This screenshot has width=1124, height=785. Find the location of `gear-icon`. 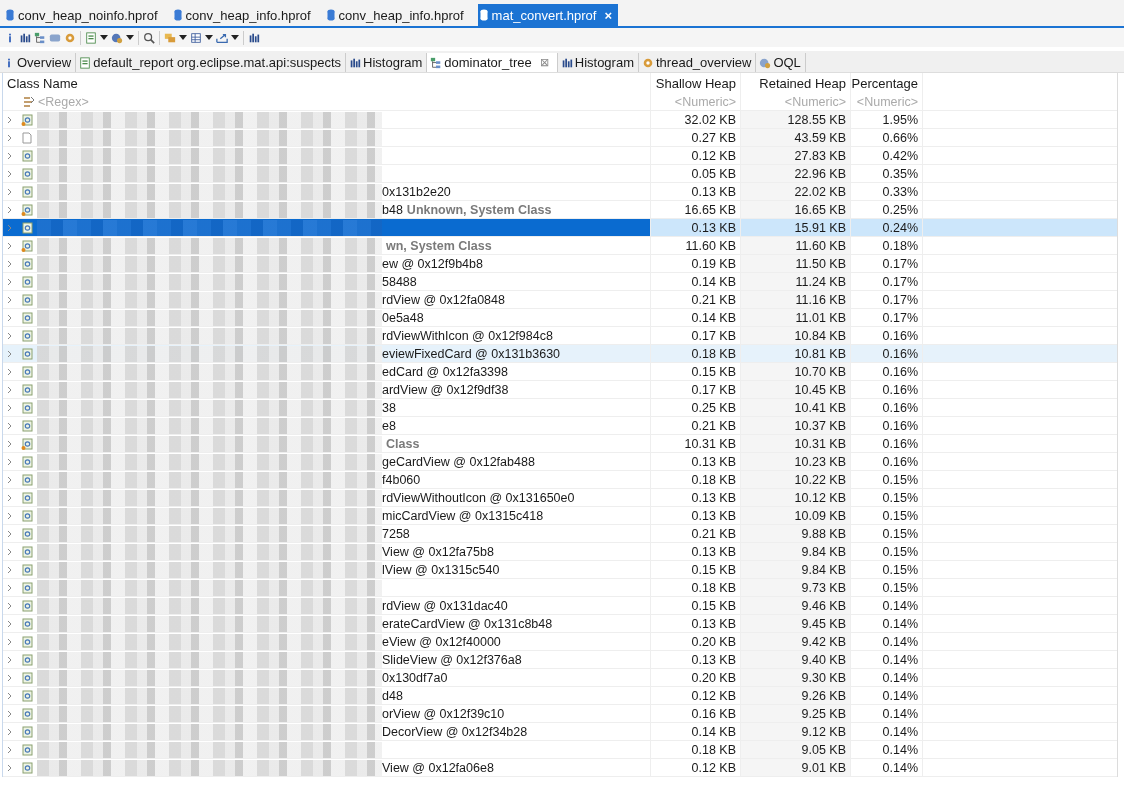

gear-icon is located at coordinates (70, 37).